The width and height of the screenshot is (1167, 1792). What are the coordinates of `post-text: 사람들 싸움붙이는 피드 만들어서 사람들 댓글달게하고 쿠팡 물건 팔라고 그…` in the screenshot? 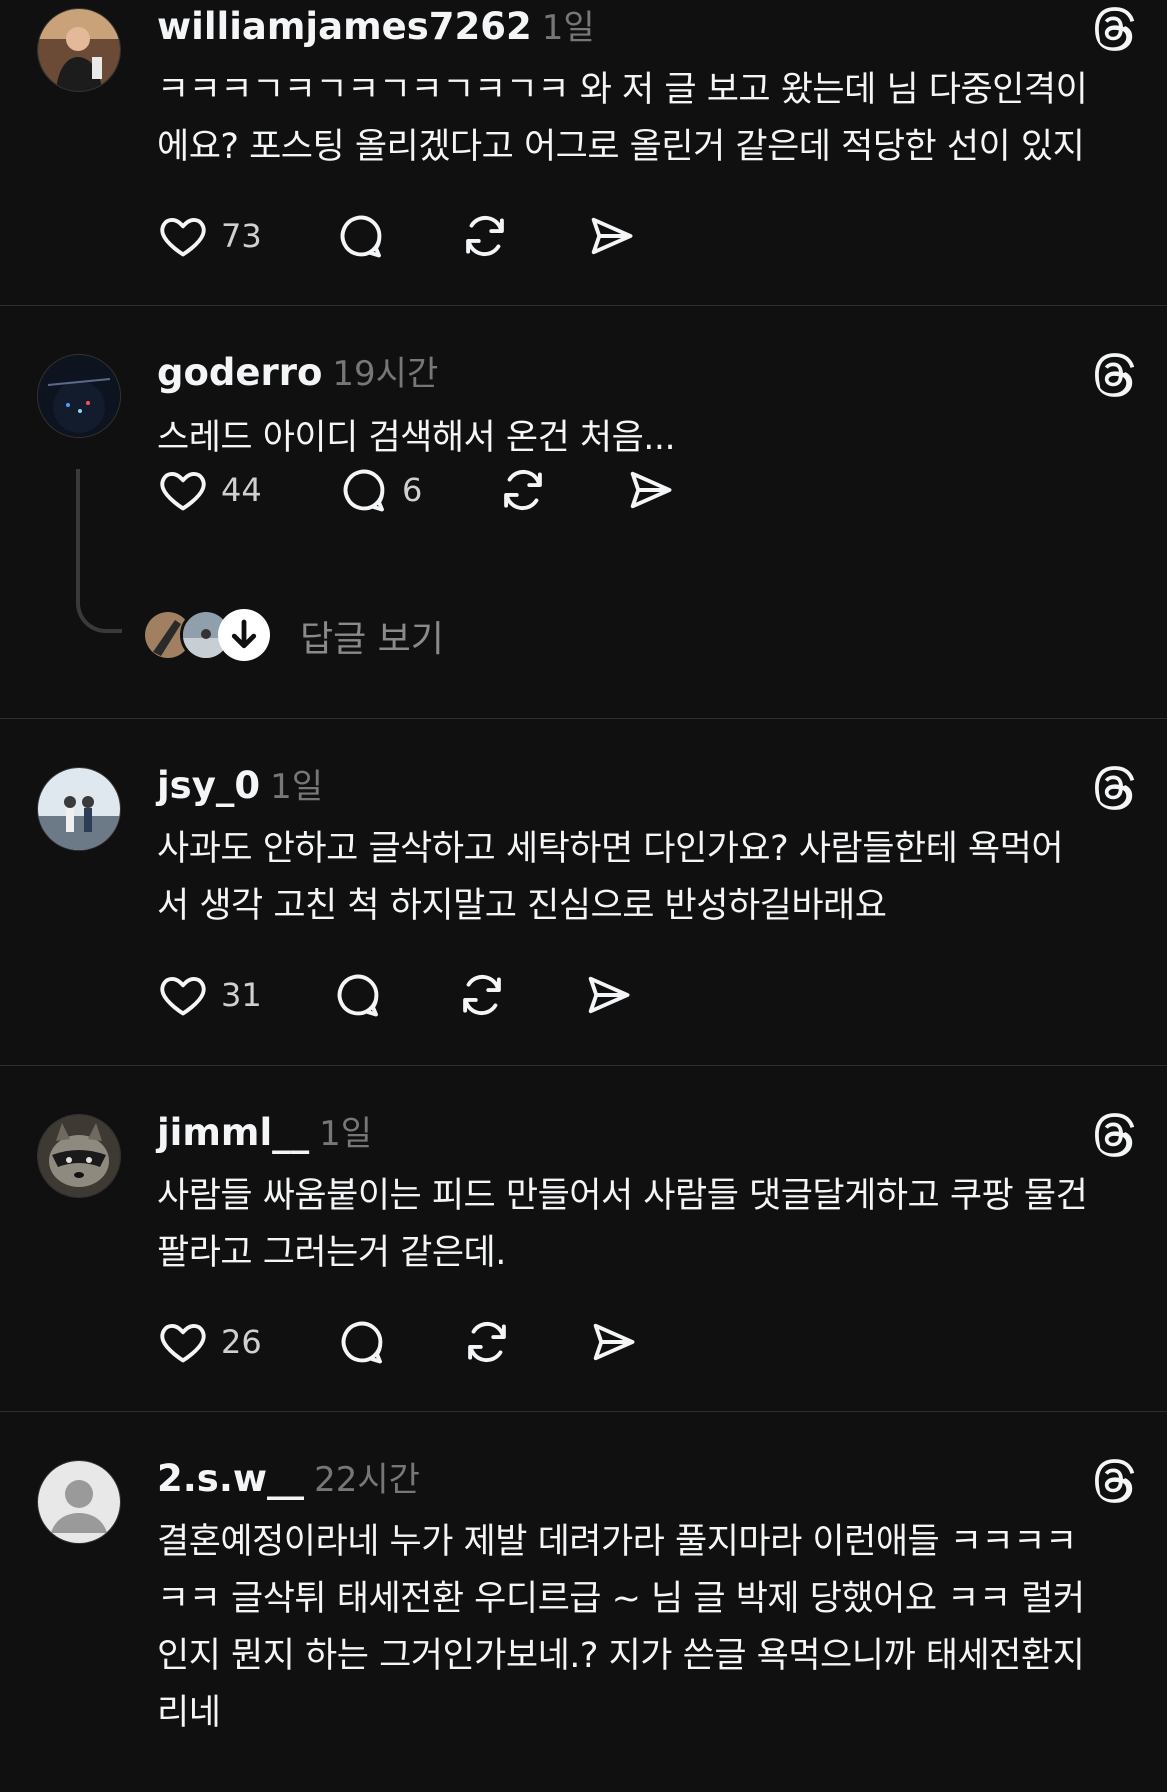 It's located at (649, 1225).